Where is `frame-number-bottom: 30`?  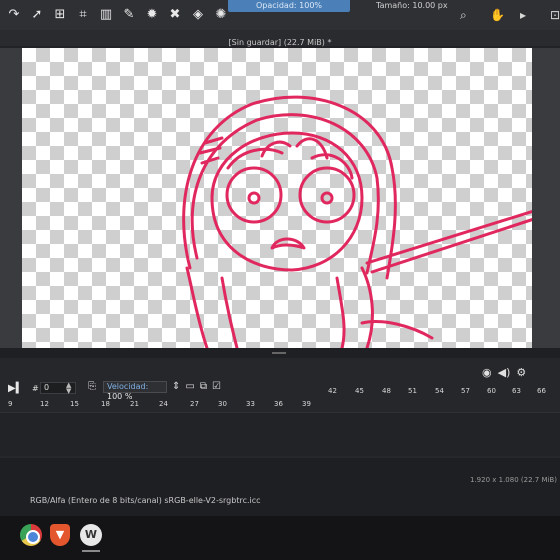 frame-number-bottom: 30 is located at coordinates (222, 404).